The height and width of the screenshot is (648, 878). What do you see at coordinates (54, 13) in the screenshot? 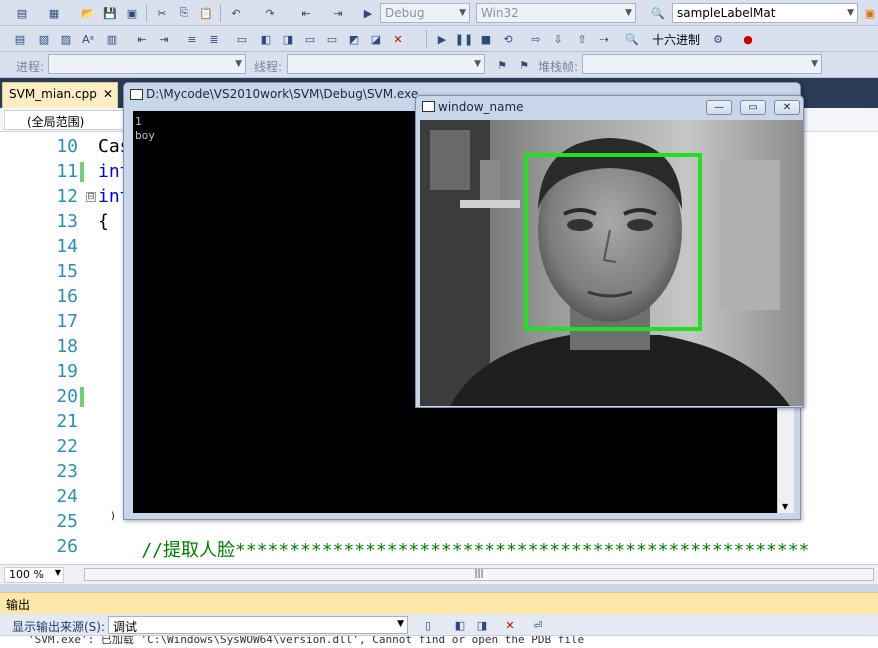
I see `add-item-icon: ▦` at bounding box center [54, 13].